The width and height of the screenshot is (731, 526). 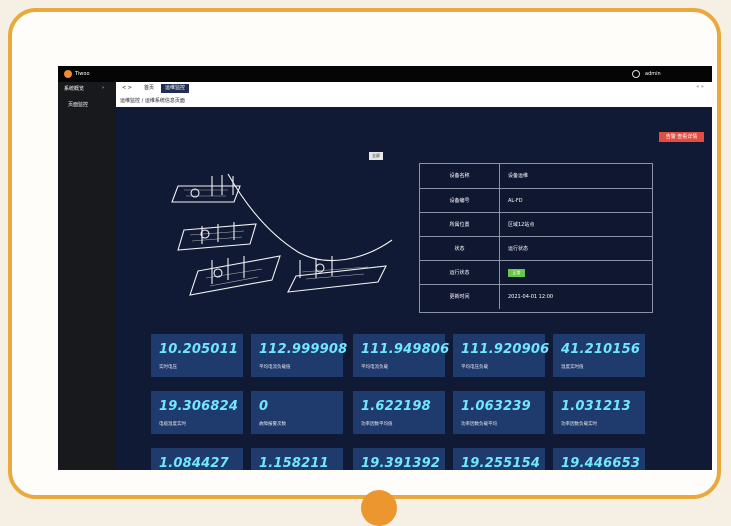 I want to click on metric-label: 功率因数负载实时, so click(x=579, y=424).